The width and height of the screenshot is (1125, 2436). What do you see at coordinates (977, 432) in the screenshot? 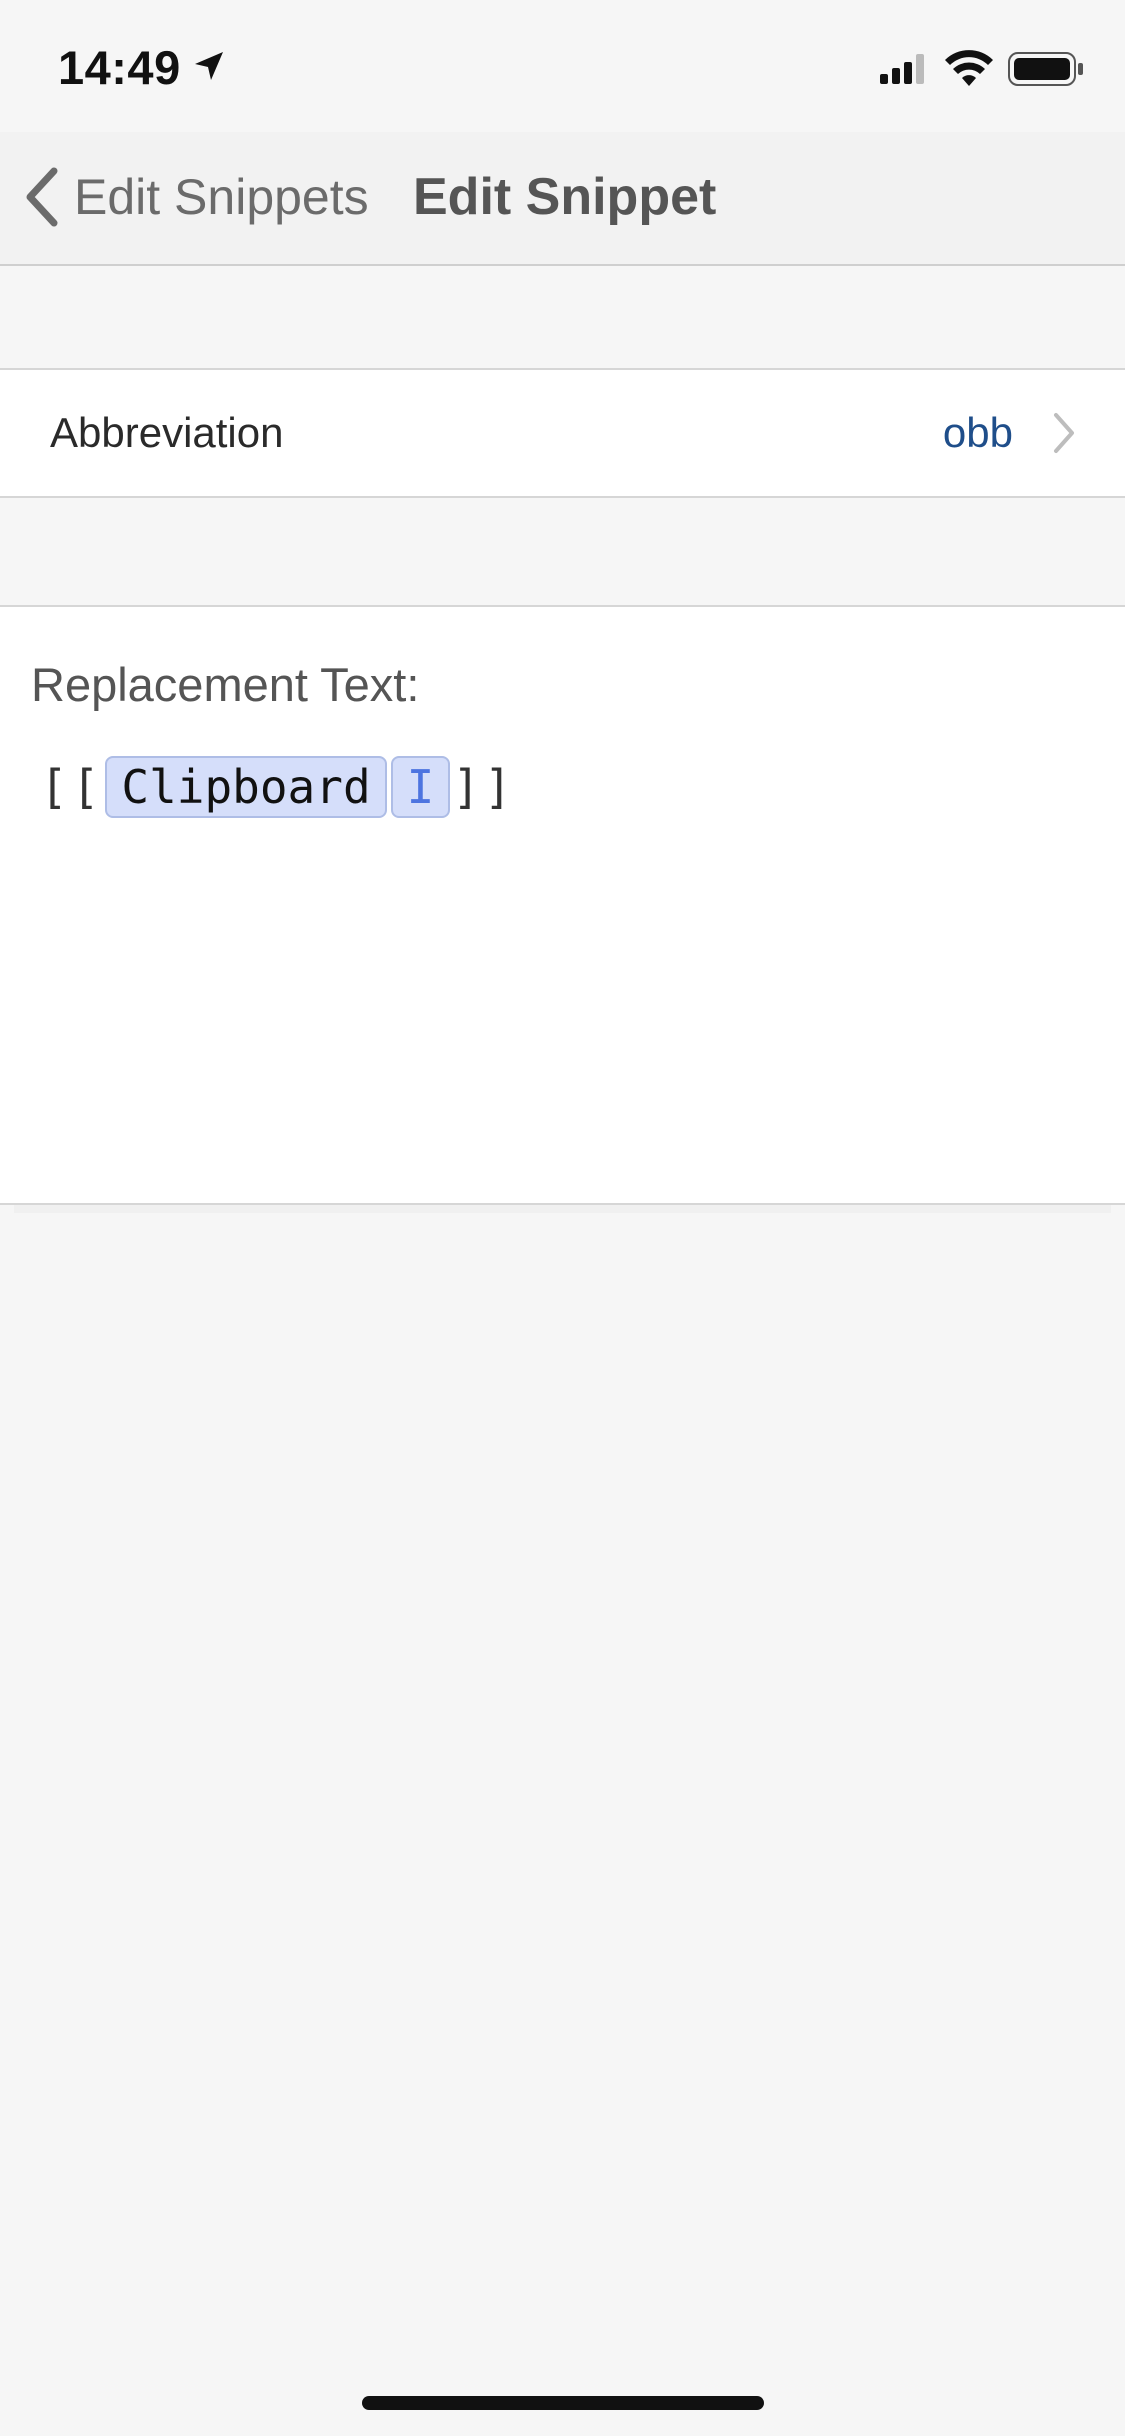
I see `abbreviation-value: obb` at bounding box center [977, 432].